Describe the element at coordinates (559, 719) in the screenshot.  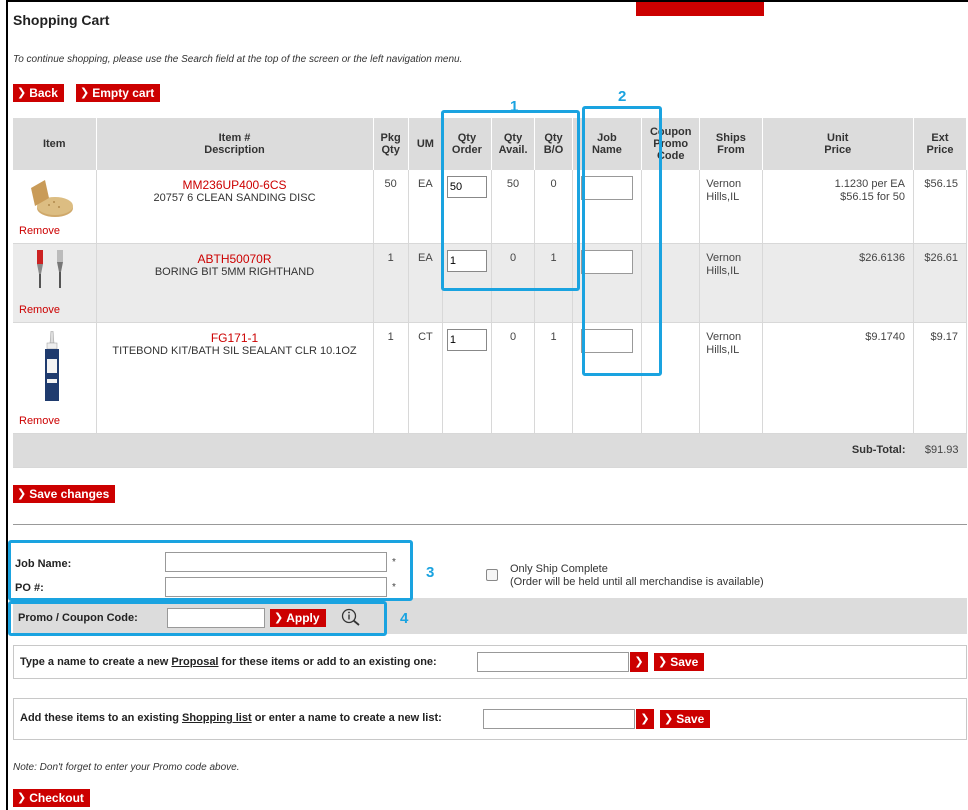
I see `shopping-list-select` at that location.